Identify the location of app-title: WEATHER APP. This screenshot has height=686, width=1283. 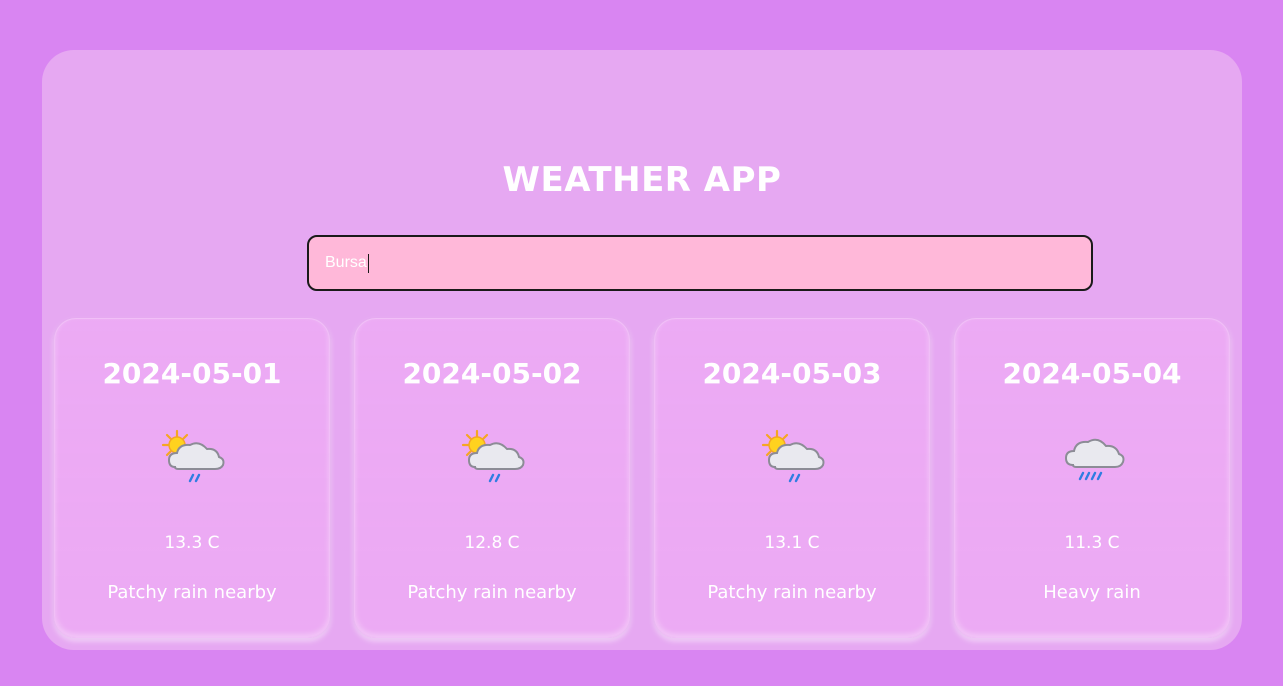
(642, 180).